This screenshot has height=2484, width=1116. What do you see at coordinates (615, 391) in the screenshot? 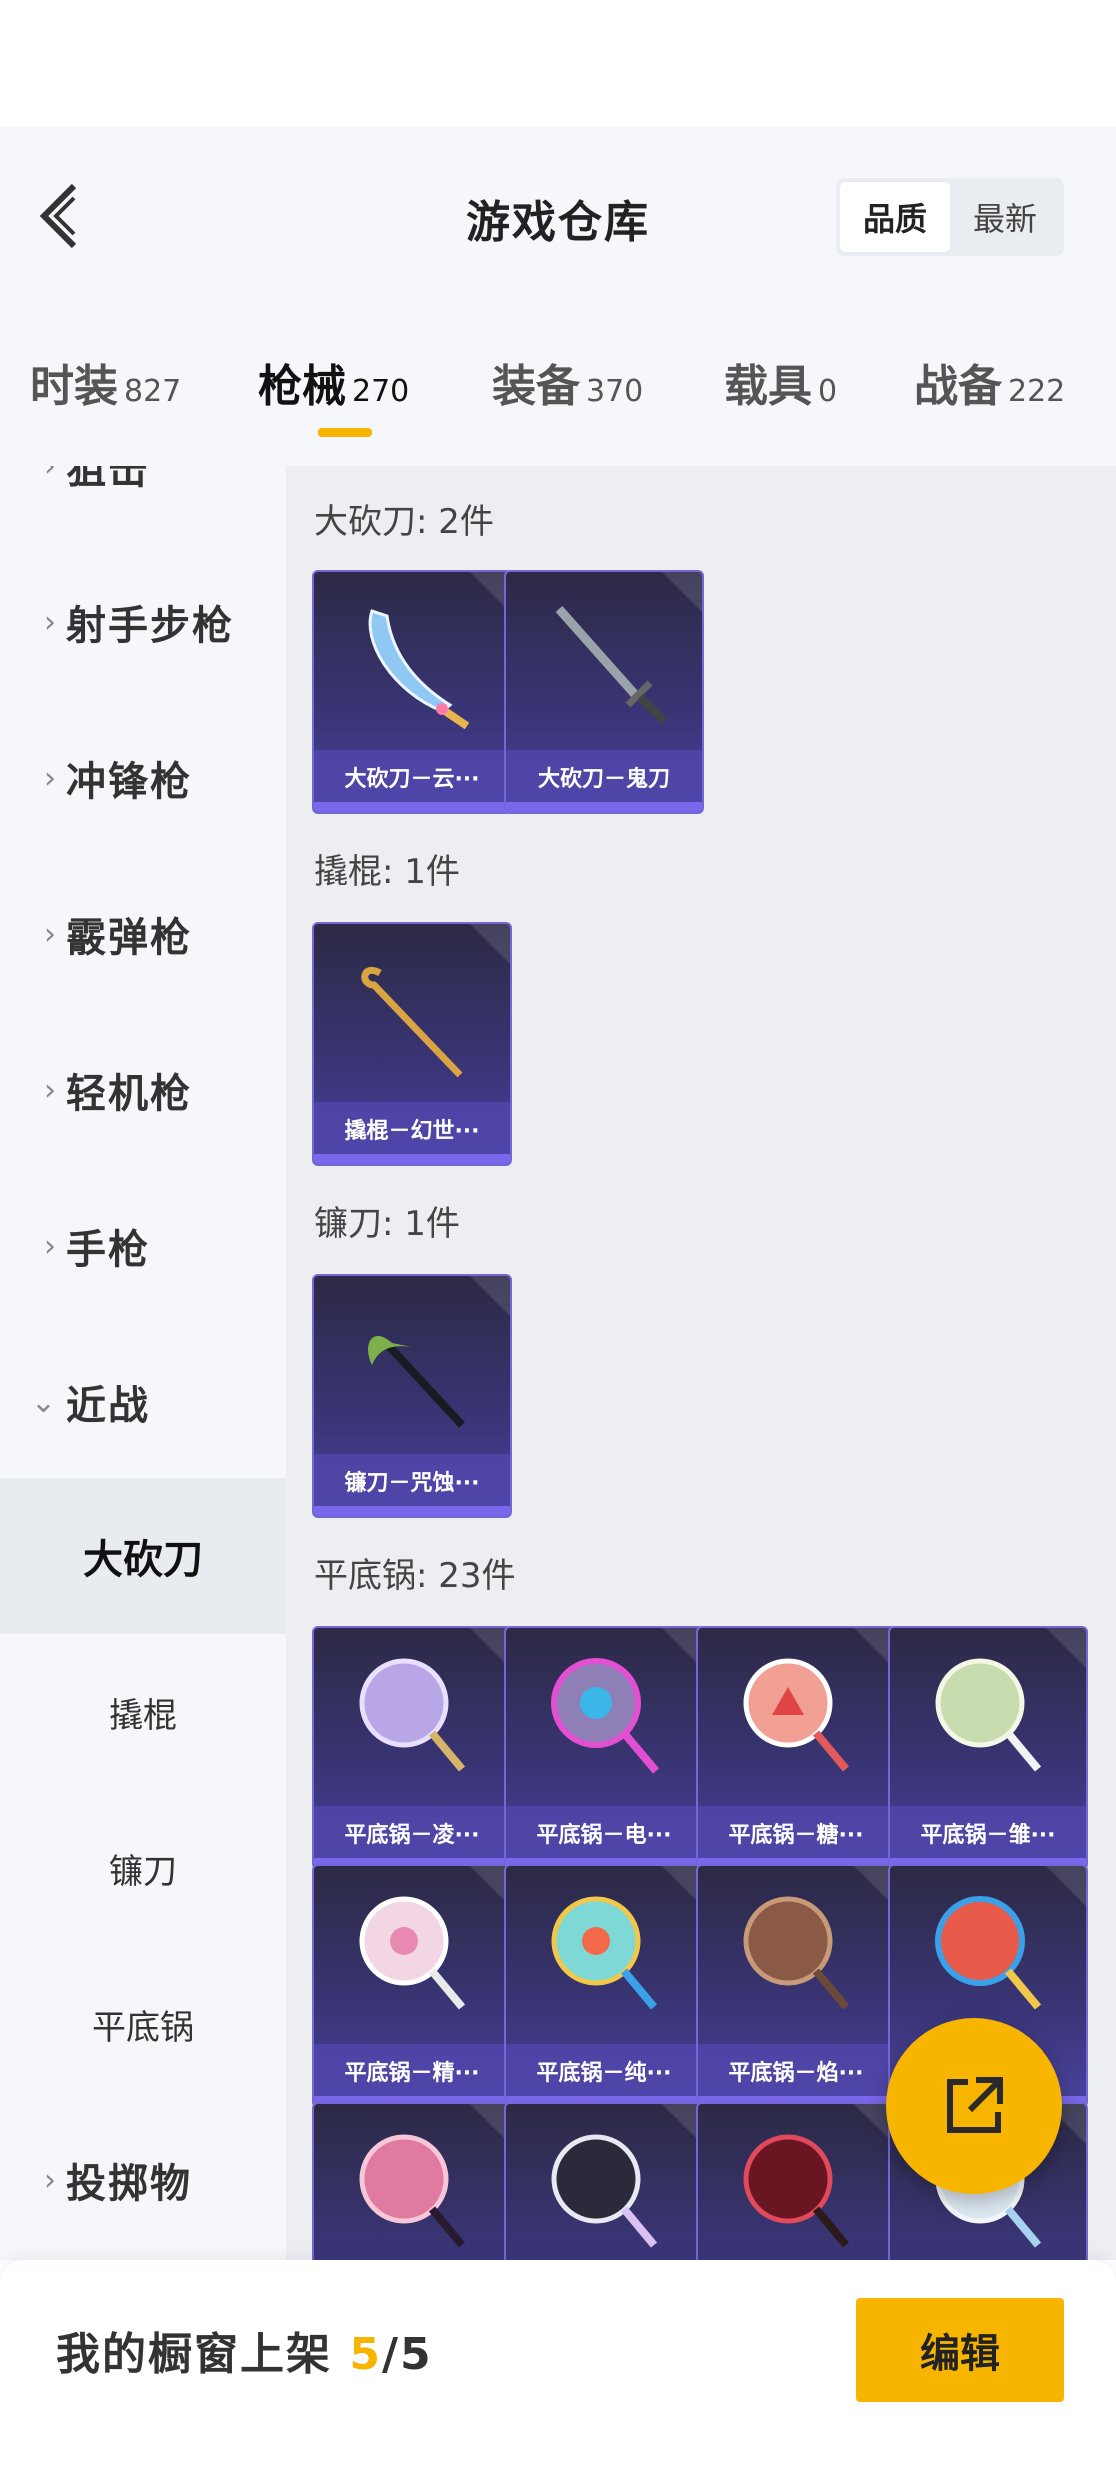
I see `tab-count: 370` at bounding box center [615, 391].